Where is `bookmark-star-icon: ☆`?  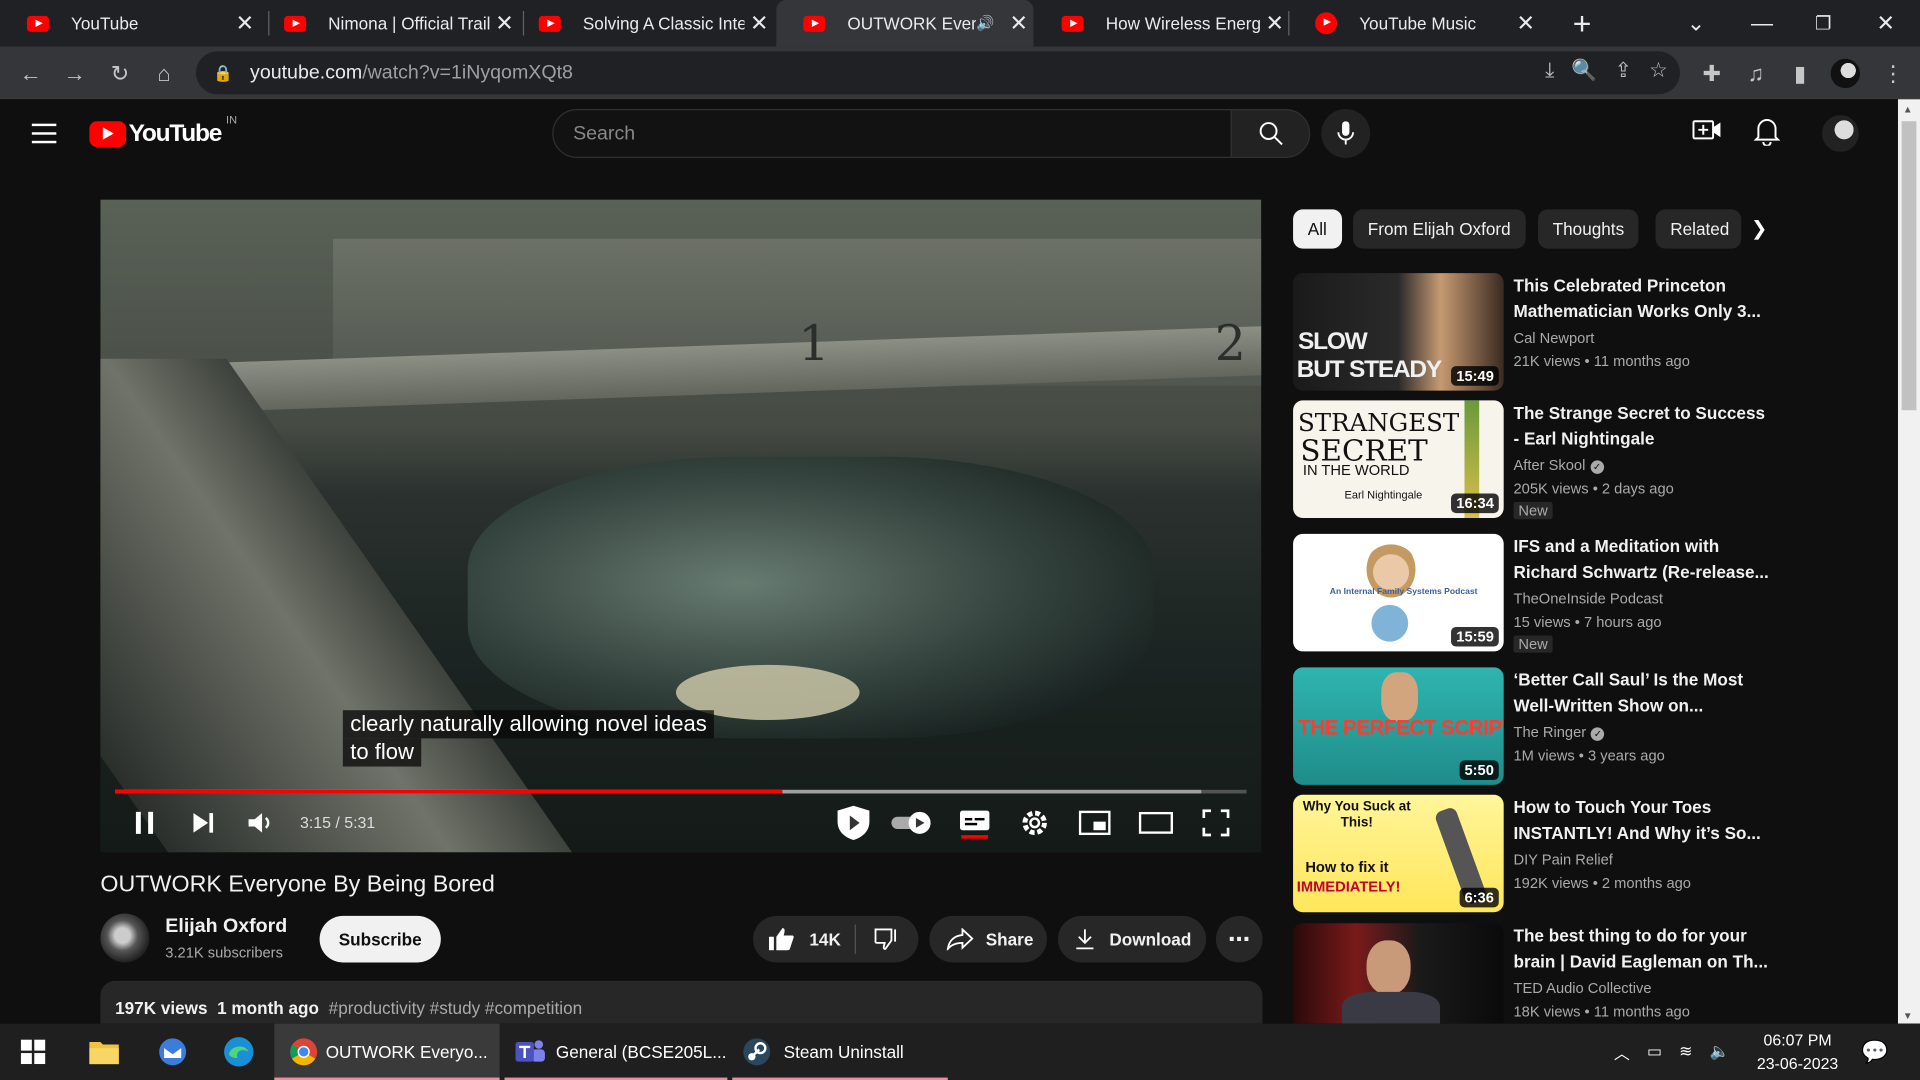
bookmark-star-icon: ☆ is located at coordinates (1658, 71).